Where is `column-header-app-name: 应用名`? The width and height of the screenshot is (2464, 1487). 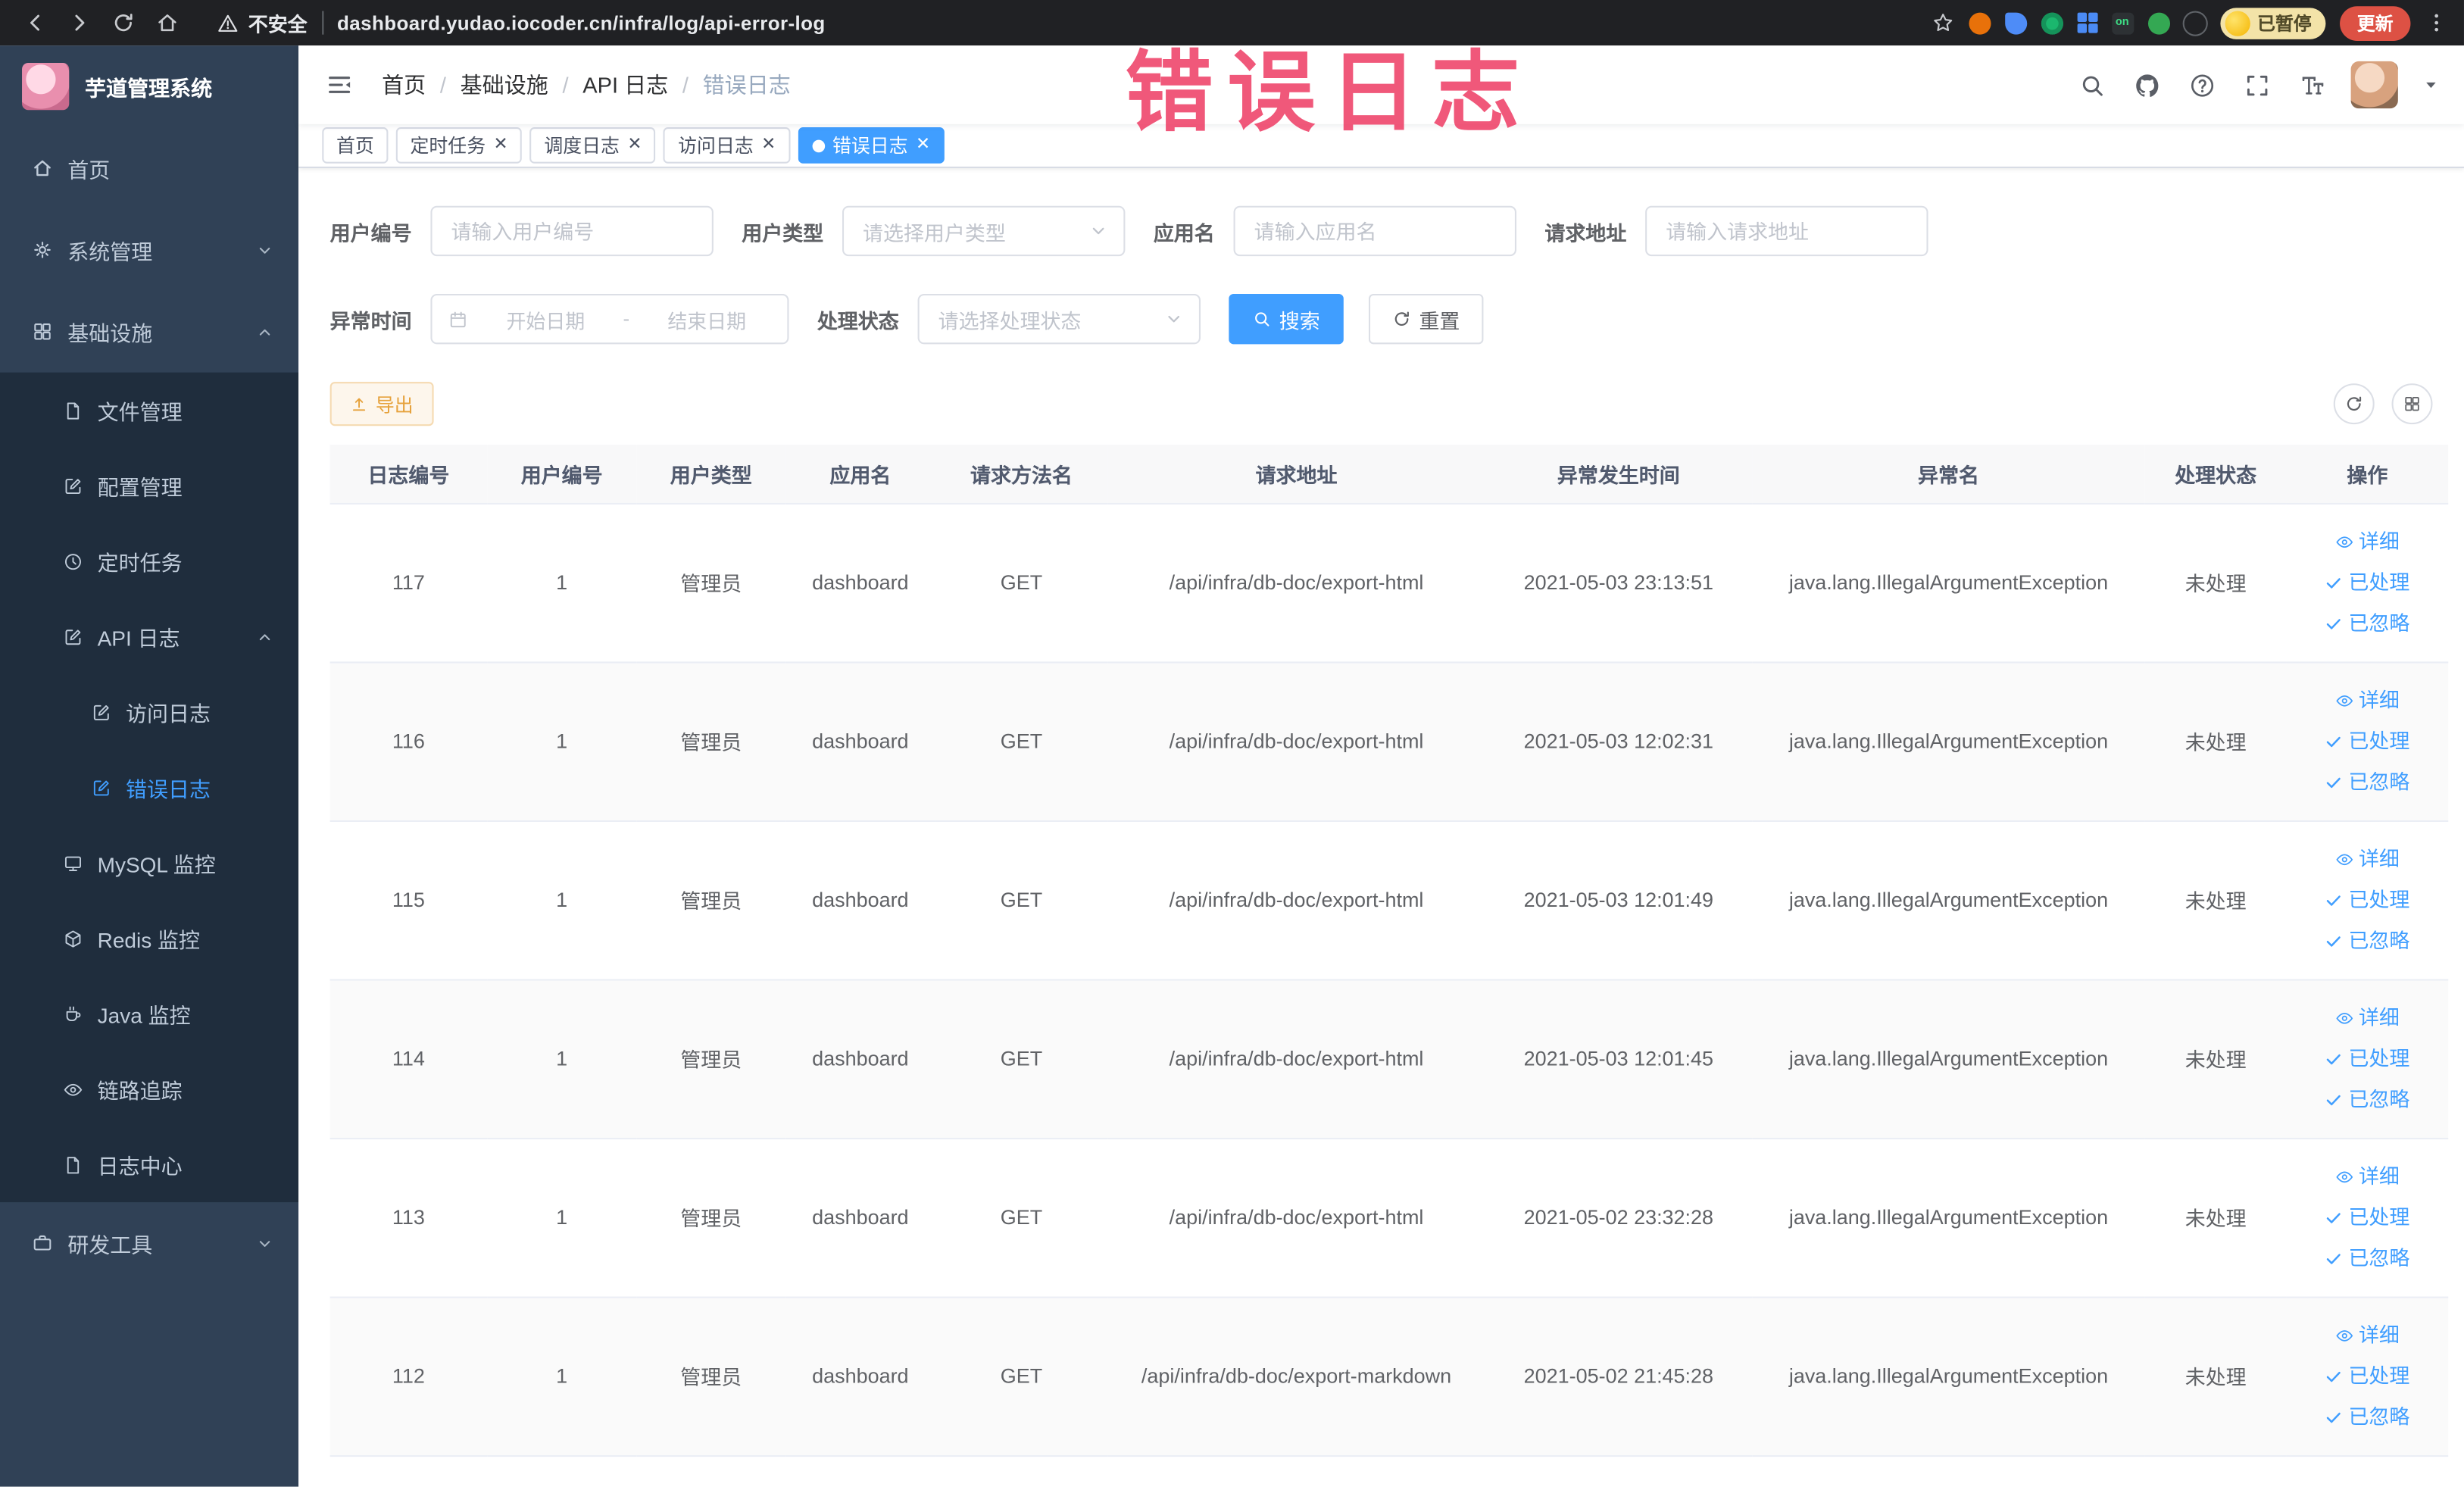 column-header-app-name: 应用名 is located at coordinates (860, 474).